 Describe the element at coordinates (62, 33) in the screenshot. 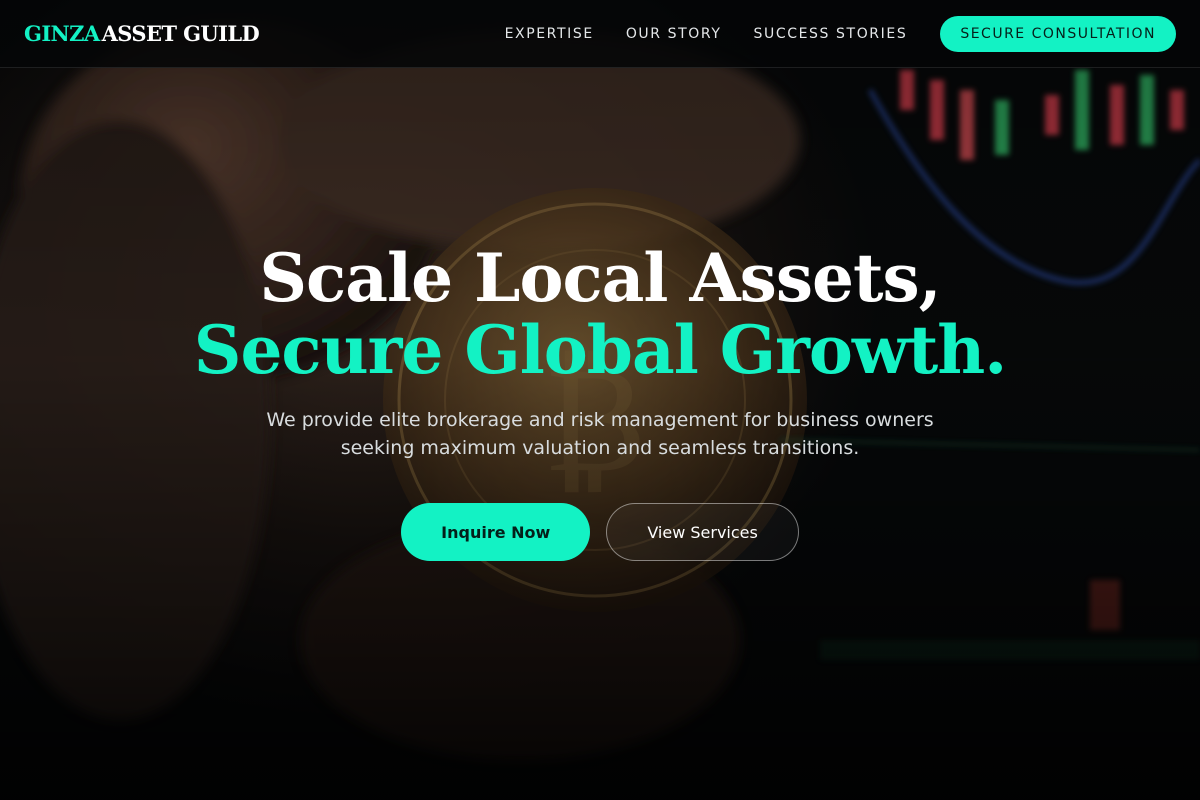

I see `logo-accent-text: GINZA` at that location.